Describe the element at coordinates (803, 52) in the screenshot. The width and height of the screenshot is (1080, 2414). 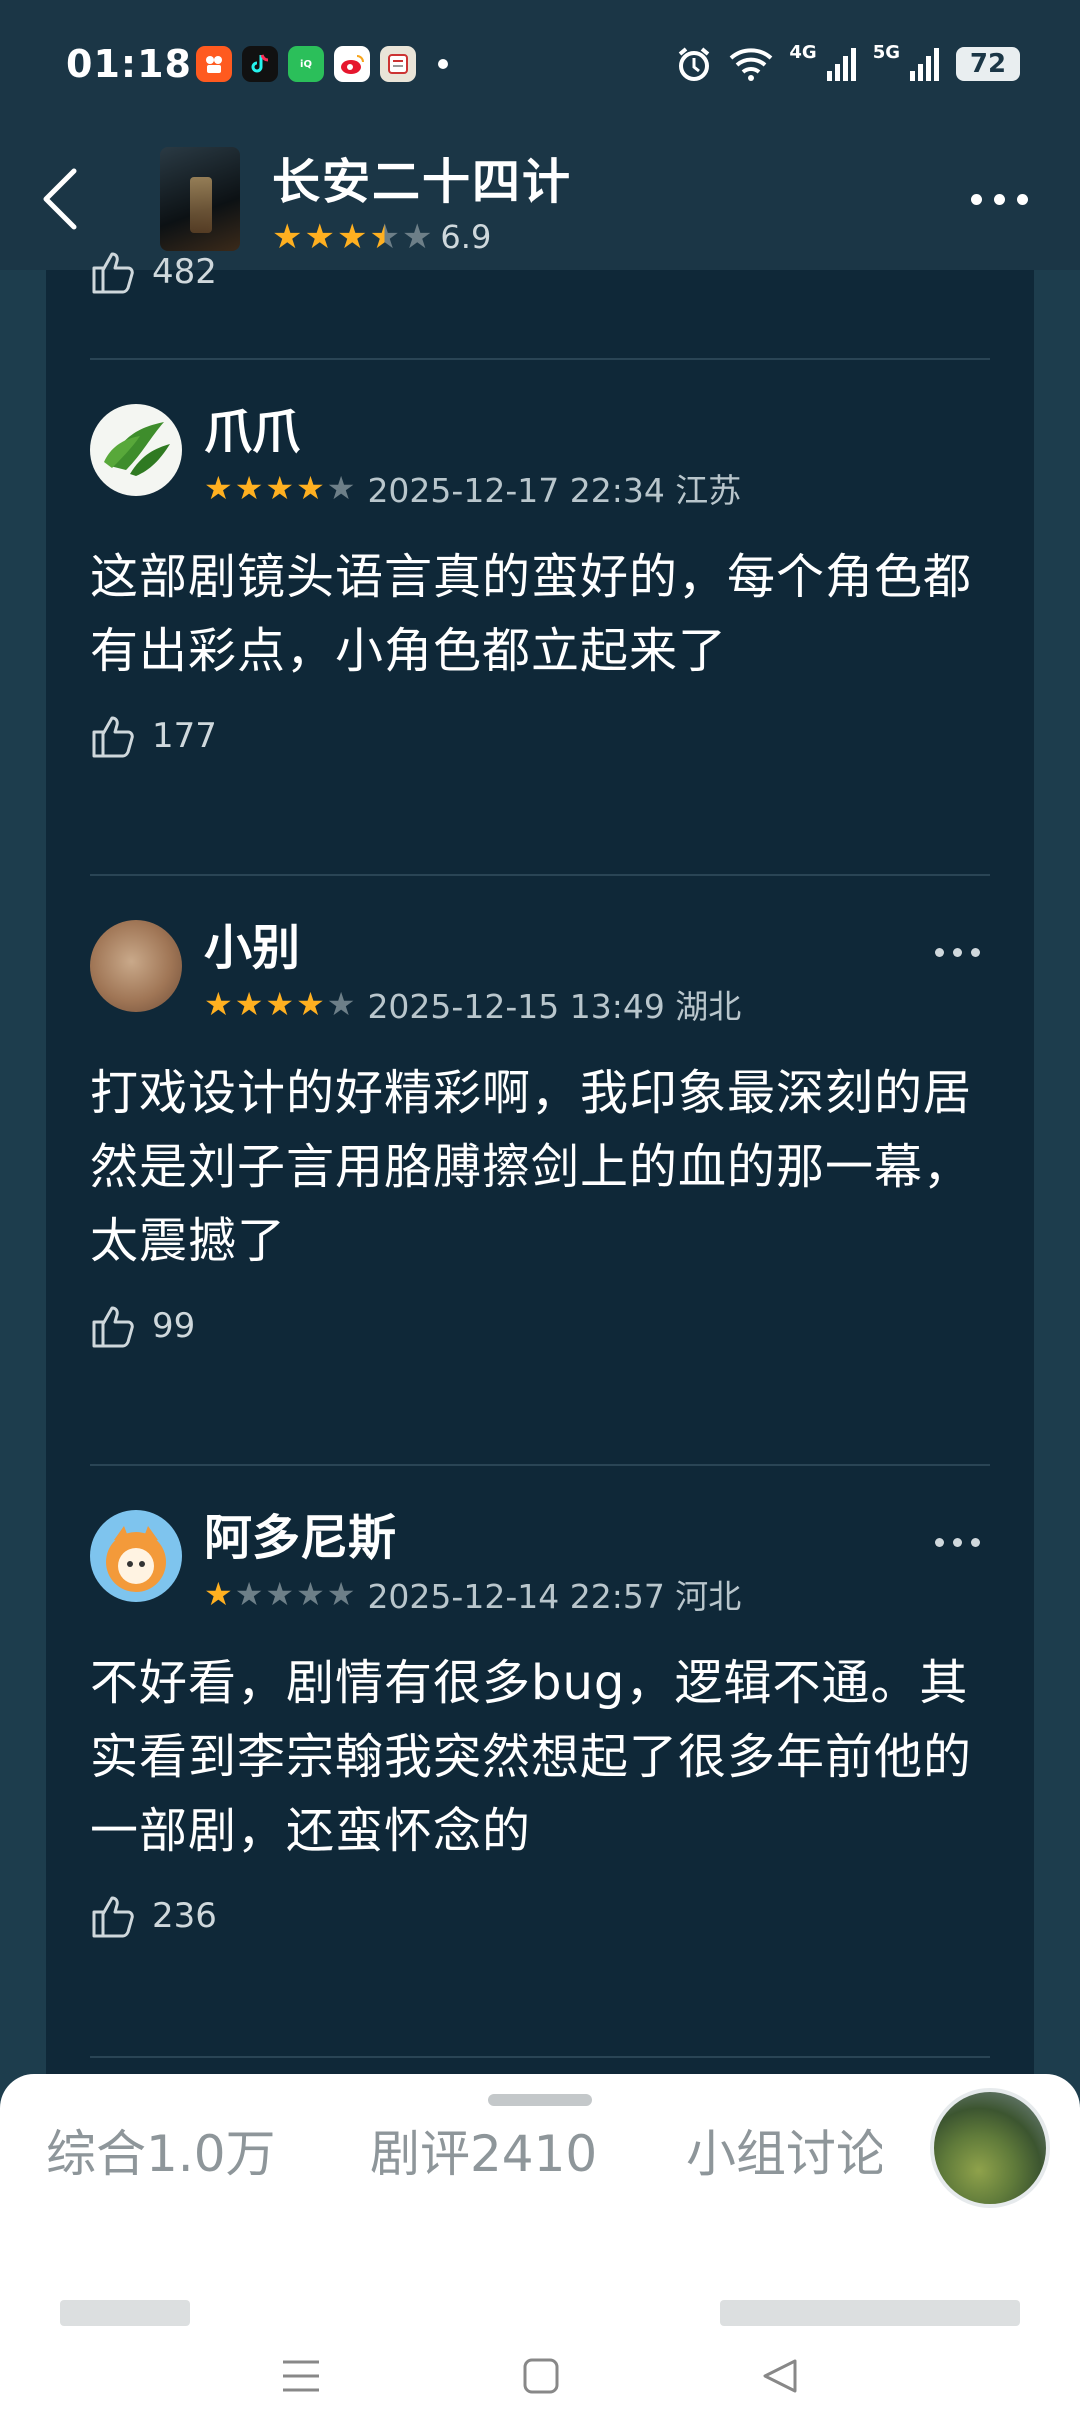
I see `signal-4g-label: 4G` at that location.